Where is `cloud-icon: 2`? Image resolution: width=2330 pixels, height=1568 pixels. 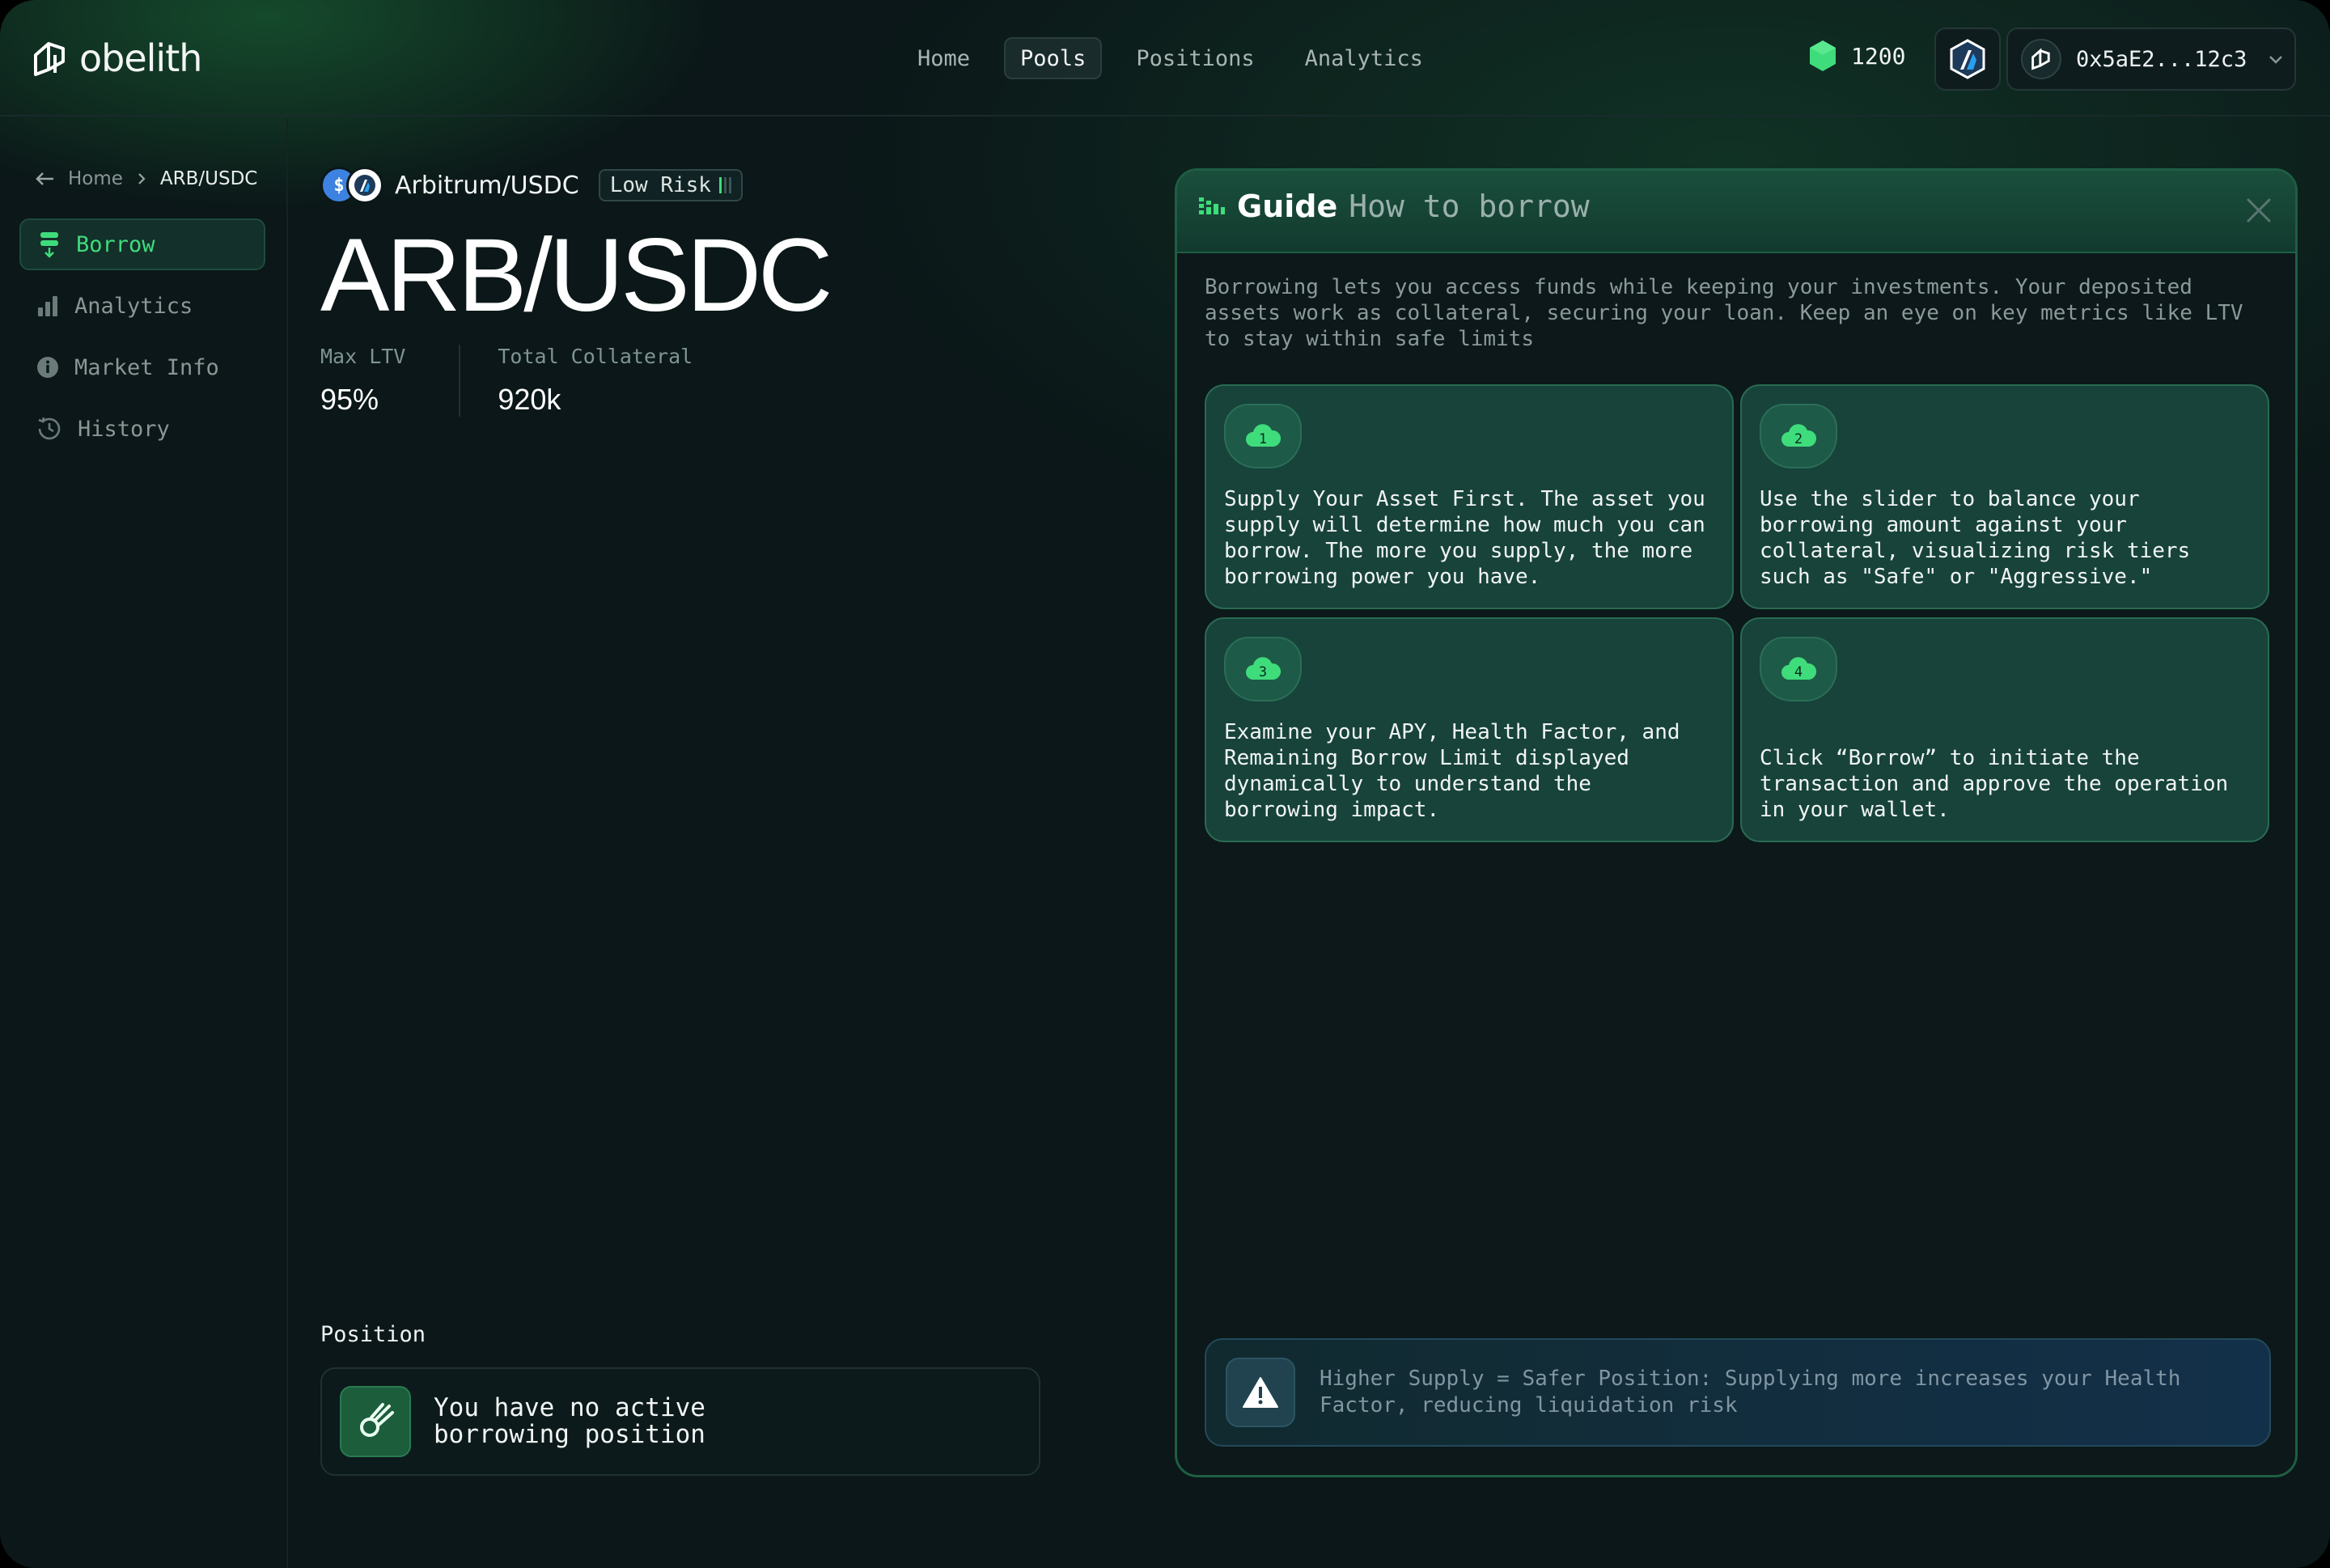
cloud-icon: 2 is located at coordinates (1799, 436).